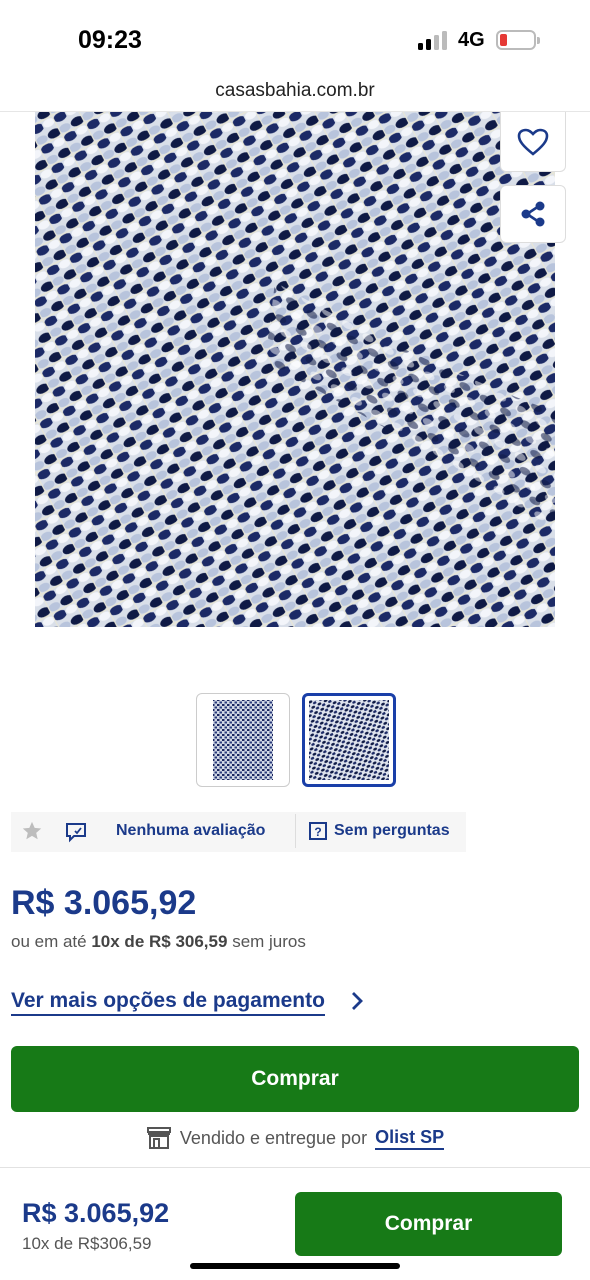  Describe the element at coordinates (428, 1224) in the screenshot. I see `sticky-buy-button: Comprar` at that location.